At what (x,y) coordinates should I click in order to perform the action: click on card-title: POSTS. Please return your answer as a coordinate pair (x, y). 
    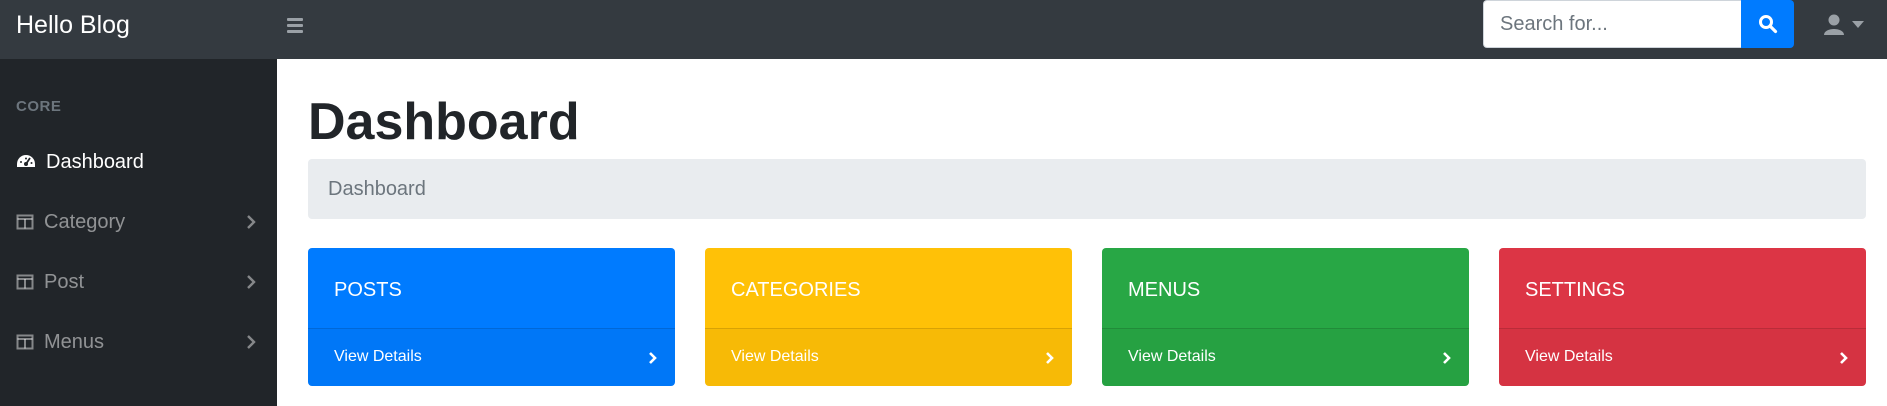
    Looking at the image, I should click on (368, 290).